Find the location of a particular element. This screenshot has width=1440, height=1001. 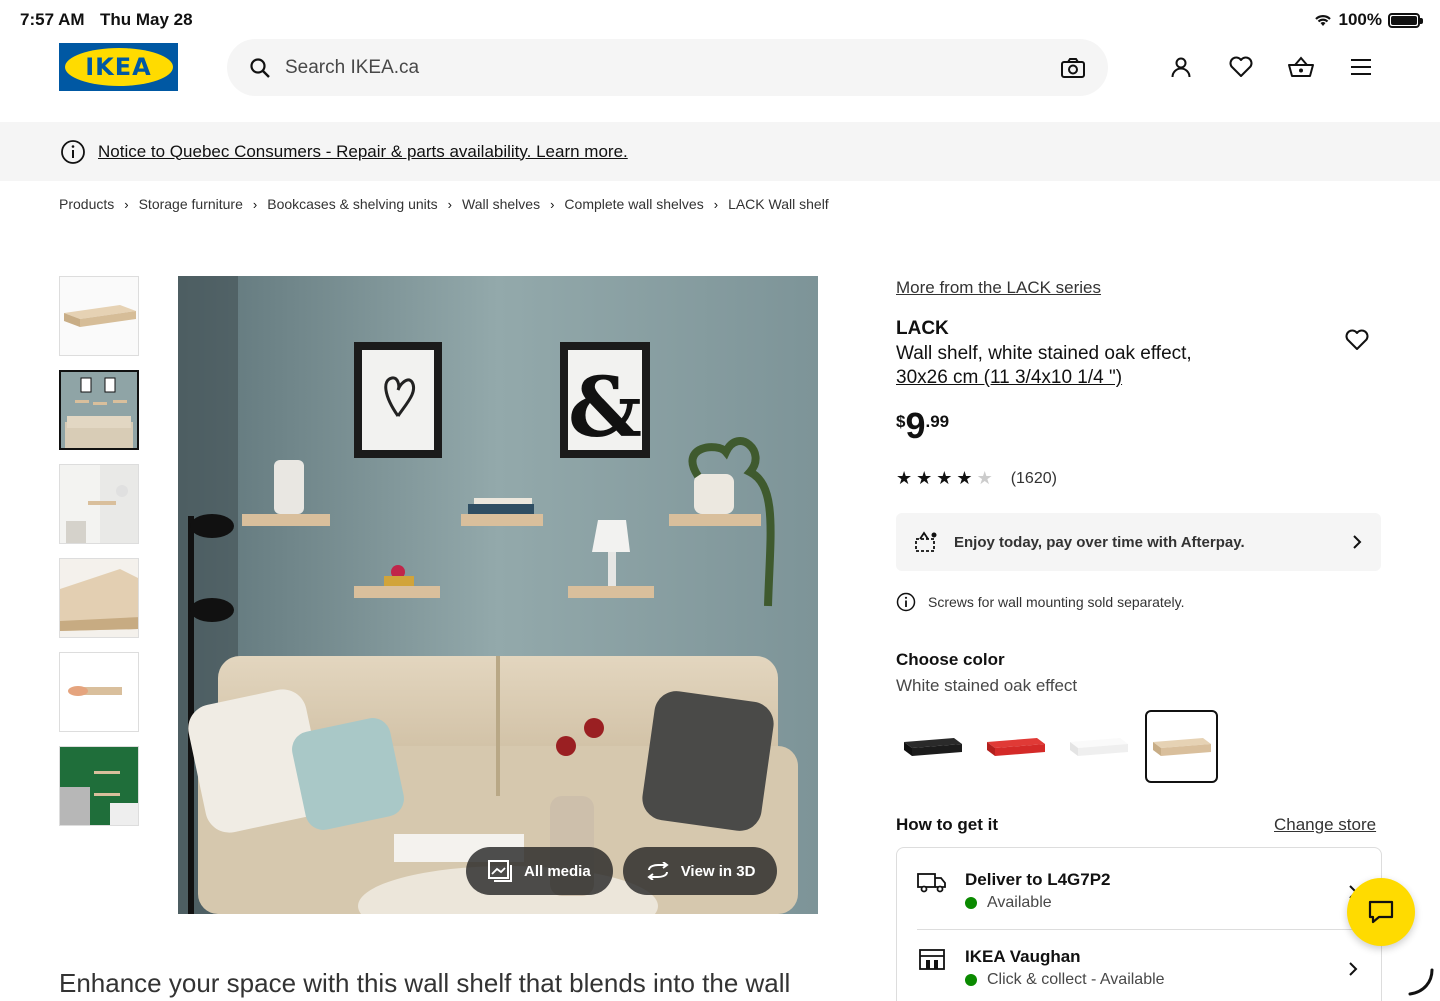

series-link: More from the LACK series is located at coordinates (998, 288).